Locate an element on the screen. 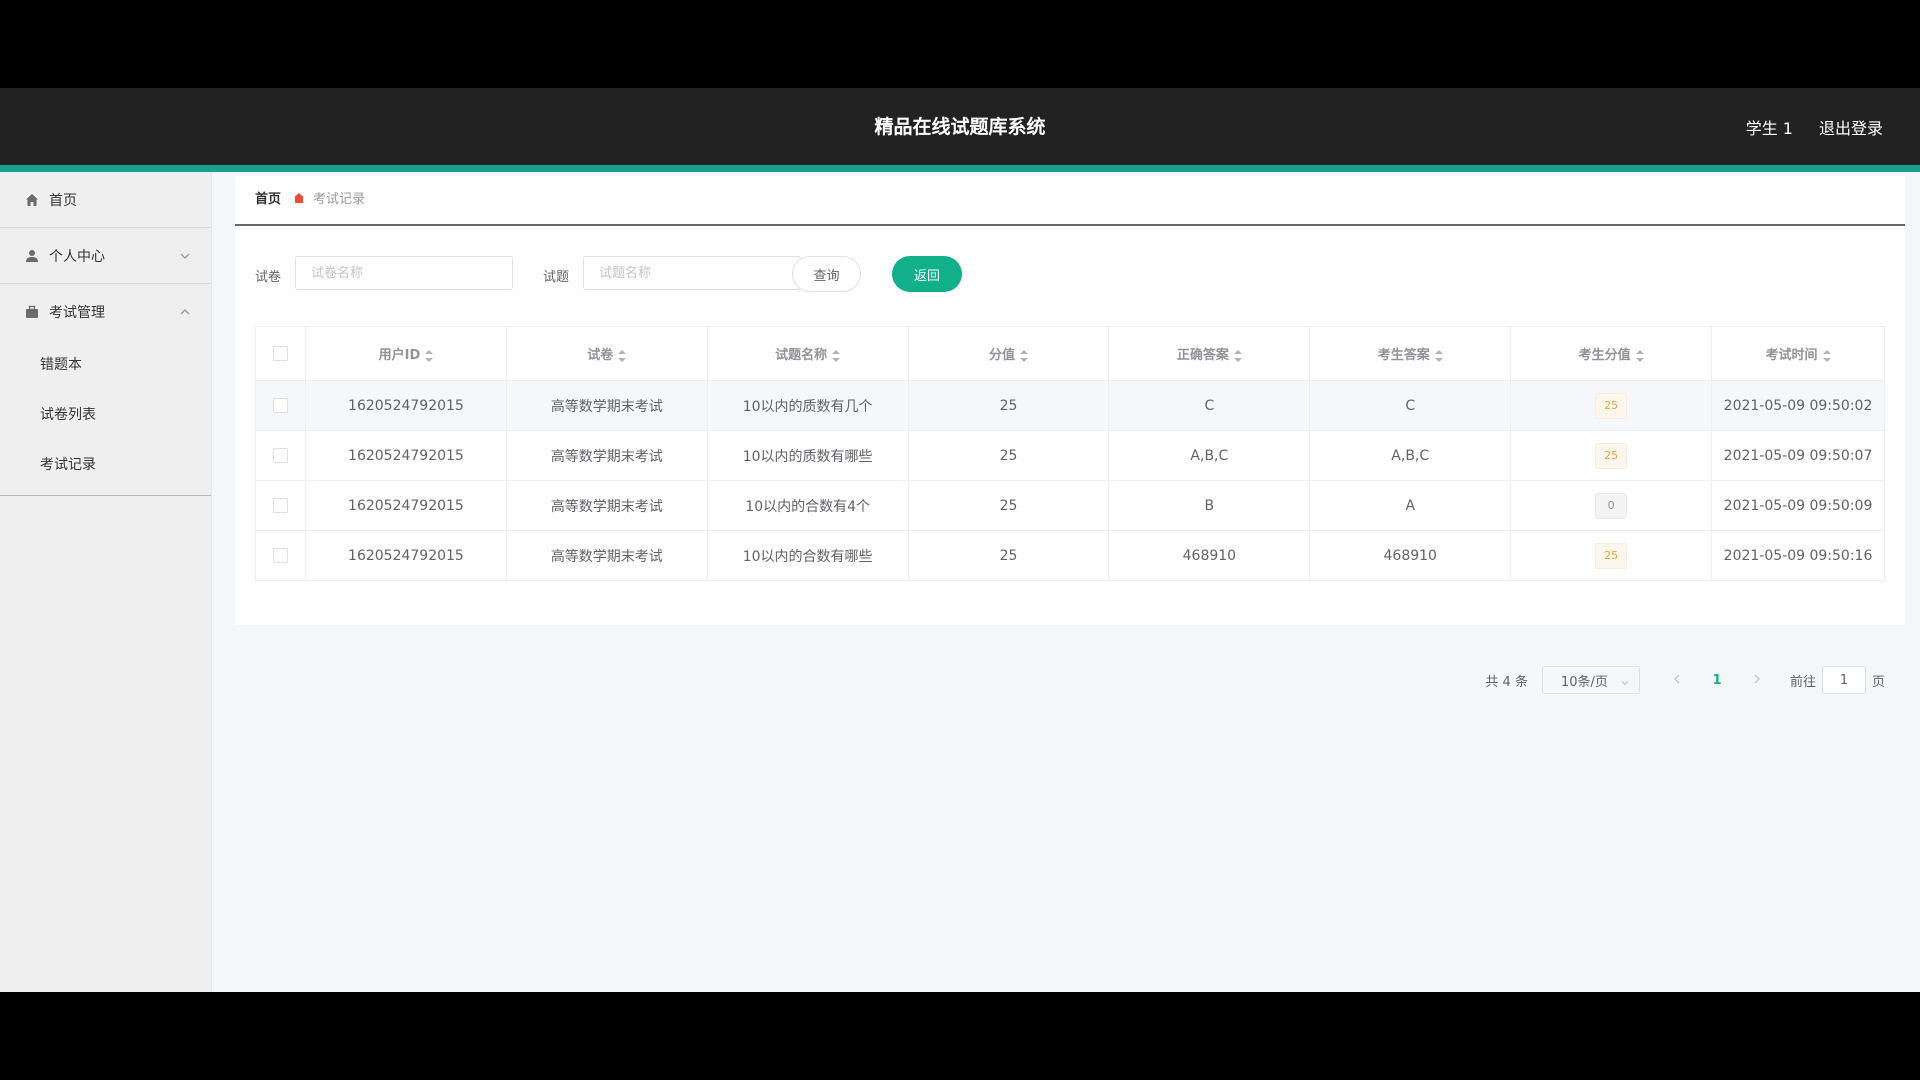  paper-label: 试卷 is located at coordinates (268, 277).